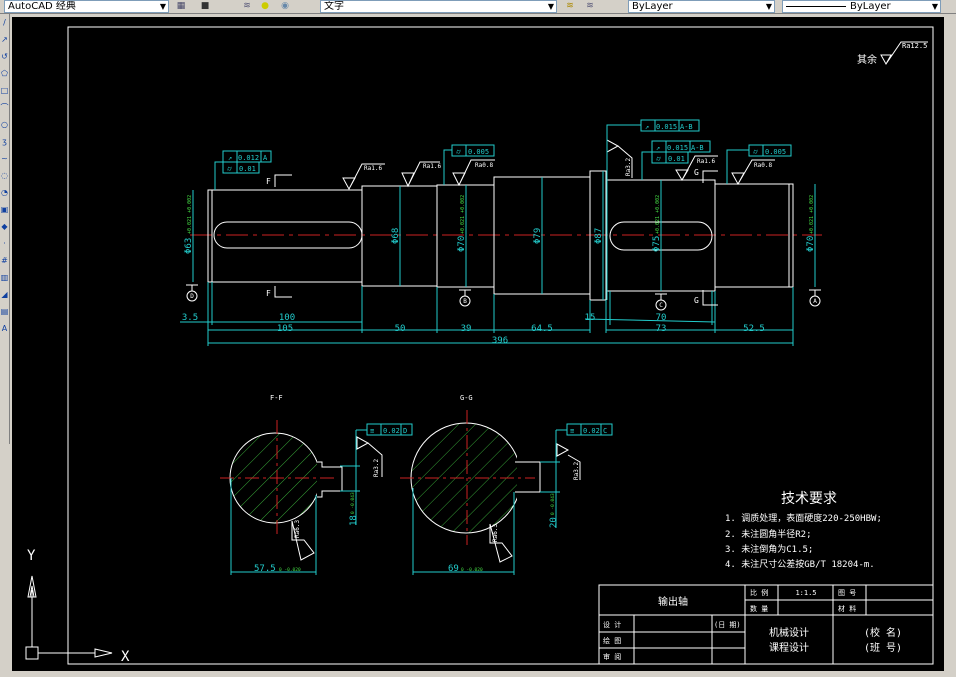  What do you see at coordinates (334, 6) in the screenshot?
I see `layer-value: 文字` at bounding box center [334, 6].